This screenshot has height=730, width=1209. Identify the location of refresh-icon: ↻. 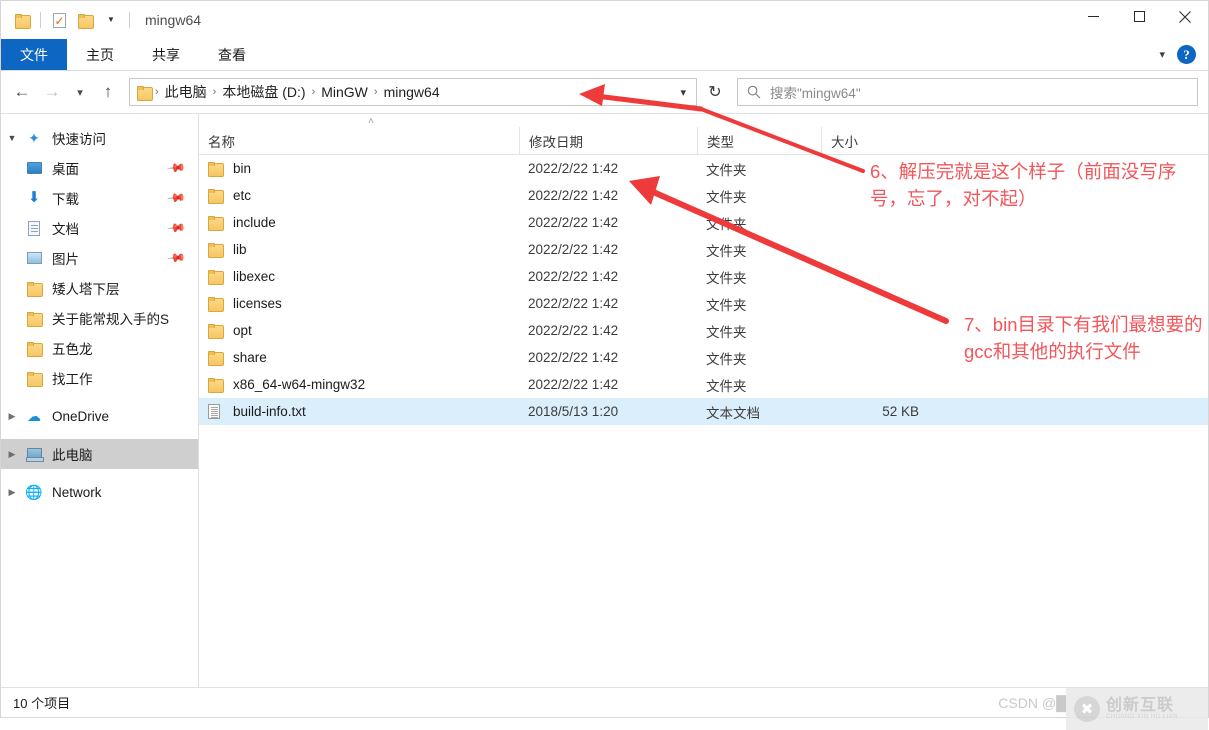
(715, 92).